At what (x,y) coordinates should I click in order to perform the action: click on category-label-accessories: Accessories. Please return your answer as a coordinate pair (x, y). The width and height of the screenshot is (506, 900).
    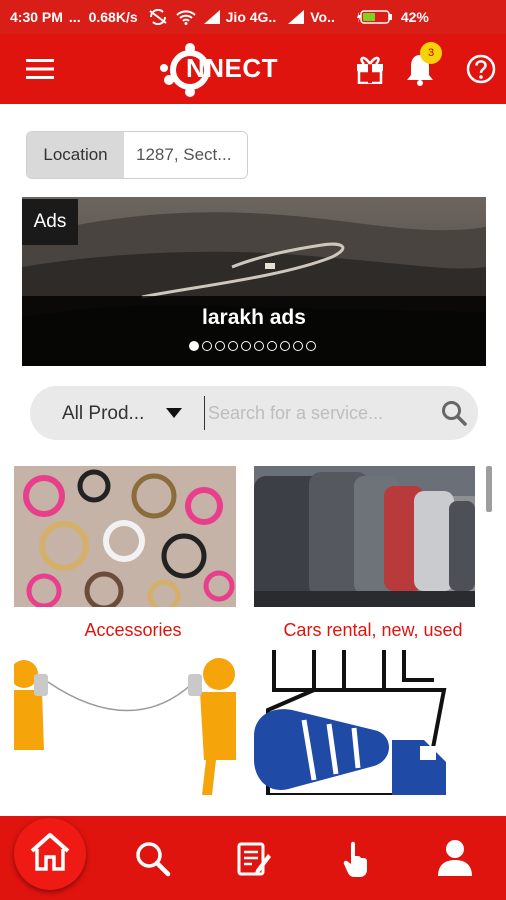
    Looking at the image, I should click on (133, 630).